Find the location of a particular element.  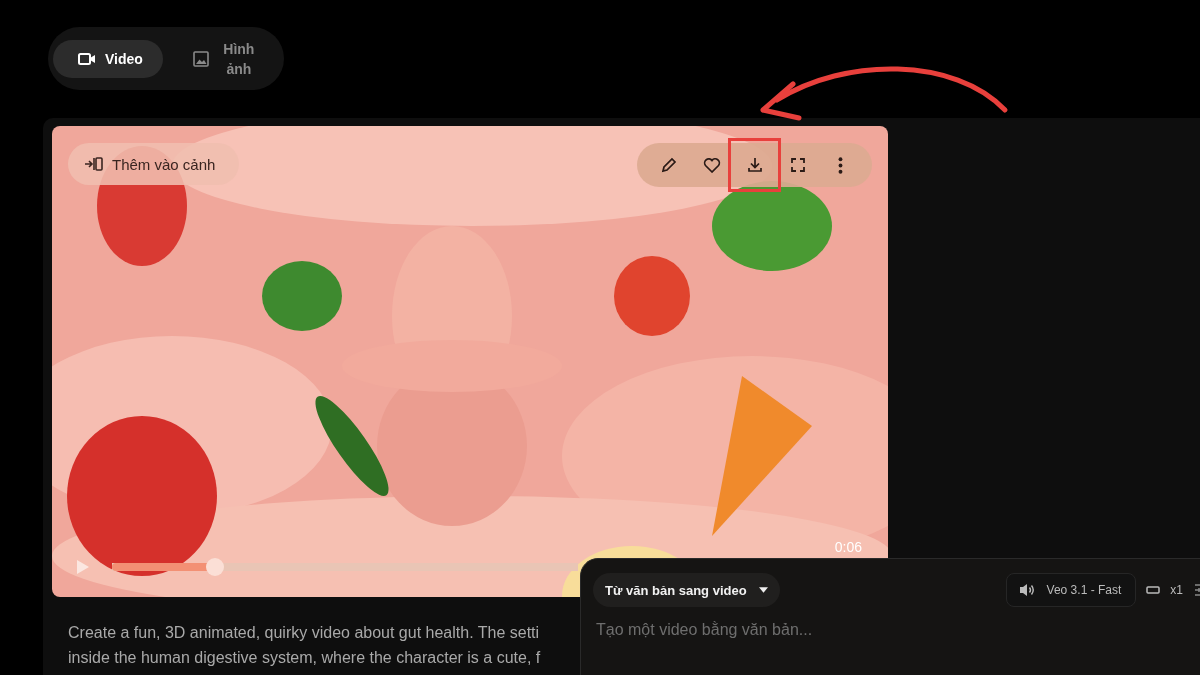

heart-icon is located at coordinates (711, 165).